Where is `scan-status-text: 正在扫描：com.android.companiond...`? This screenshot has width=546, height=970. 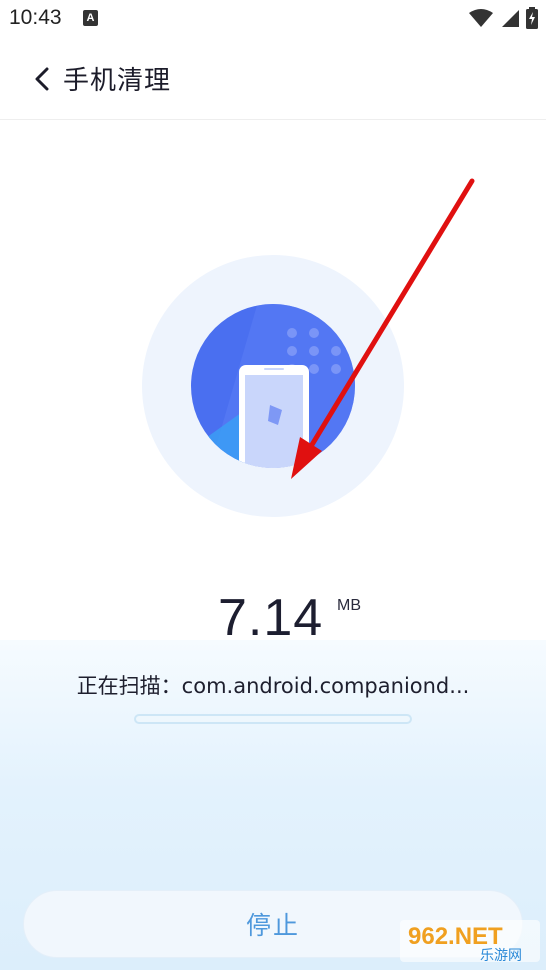 scan-status-text: 正在扫描：com.android.companiond... is located at coordinates (273, 686).